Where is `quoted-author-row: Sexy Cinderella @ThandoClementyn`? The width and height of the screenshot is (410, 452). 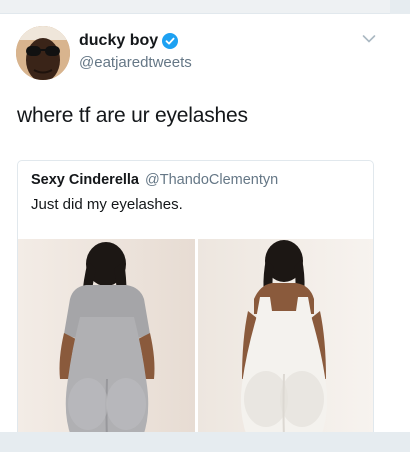 quoted-author-row: Sexy Cinderella @ThandoClementyn is located at coordinates (154, 180).